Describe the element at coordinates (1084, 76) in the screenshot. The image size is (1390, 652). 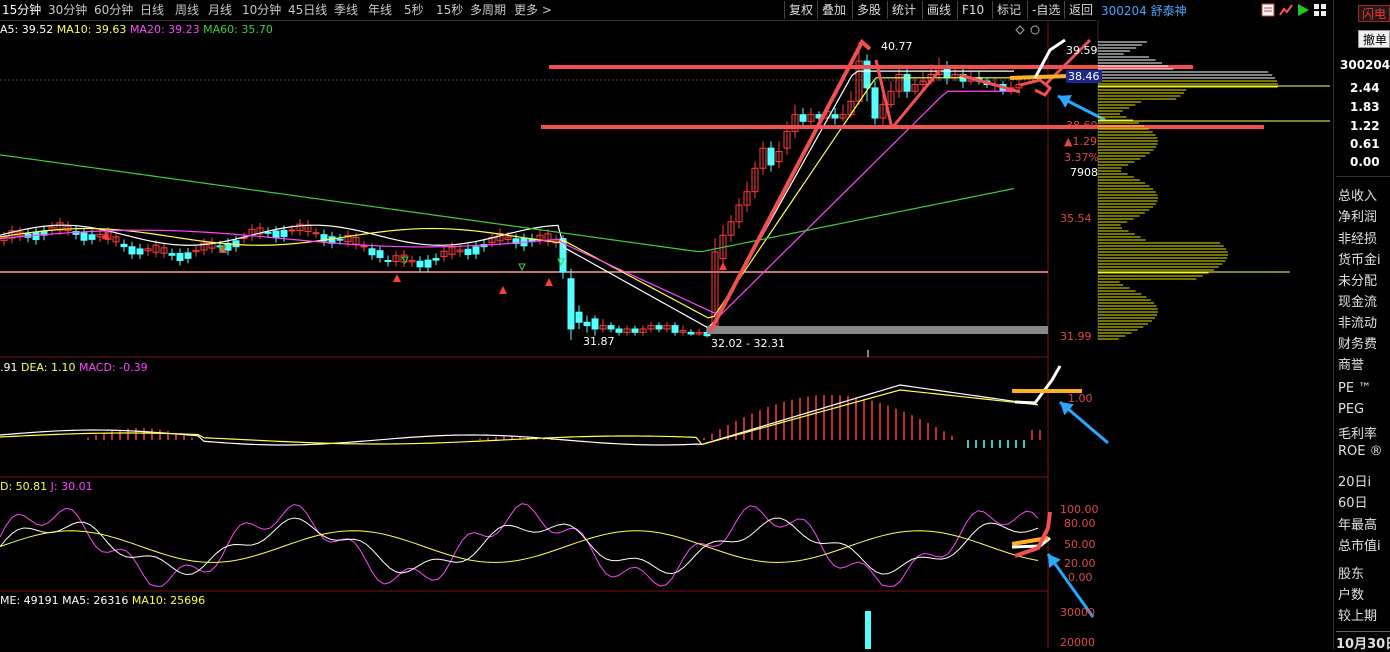
I see `price-axis-current: 38.46` at that location.